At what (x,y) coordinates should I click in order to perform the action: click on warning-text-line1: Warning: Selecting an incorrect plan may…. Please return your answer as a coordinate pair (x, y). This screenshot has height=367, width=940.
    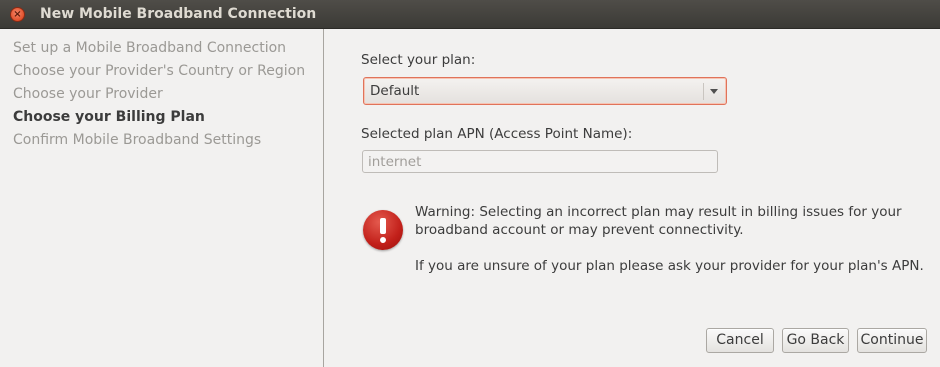
    Looking at the image, I should click on (658, 212).